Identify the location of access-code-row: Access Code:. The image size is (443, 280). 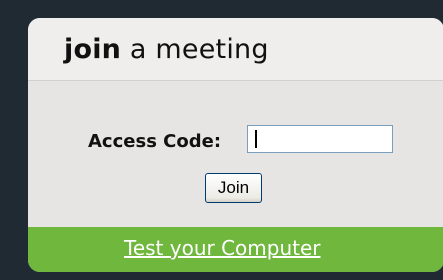
(235, 141).